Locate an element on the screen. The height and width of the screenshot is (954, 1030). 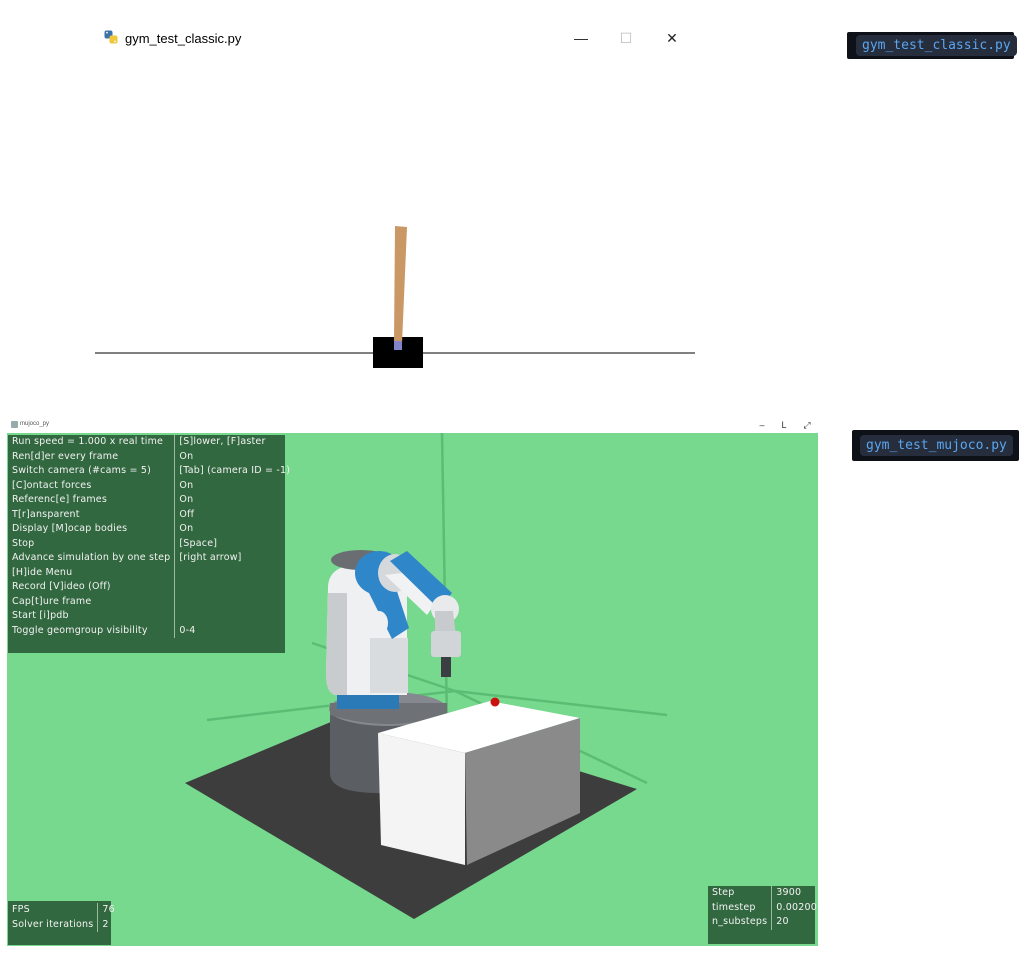
menu-row-label: T[r]ansparent is located at coordinates (92, 514).